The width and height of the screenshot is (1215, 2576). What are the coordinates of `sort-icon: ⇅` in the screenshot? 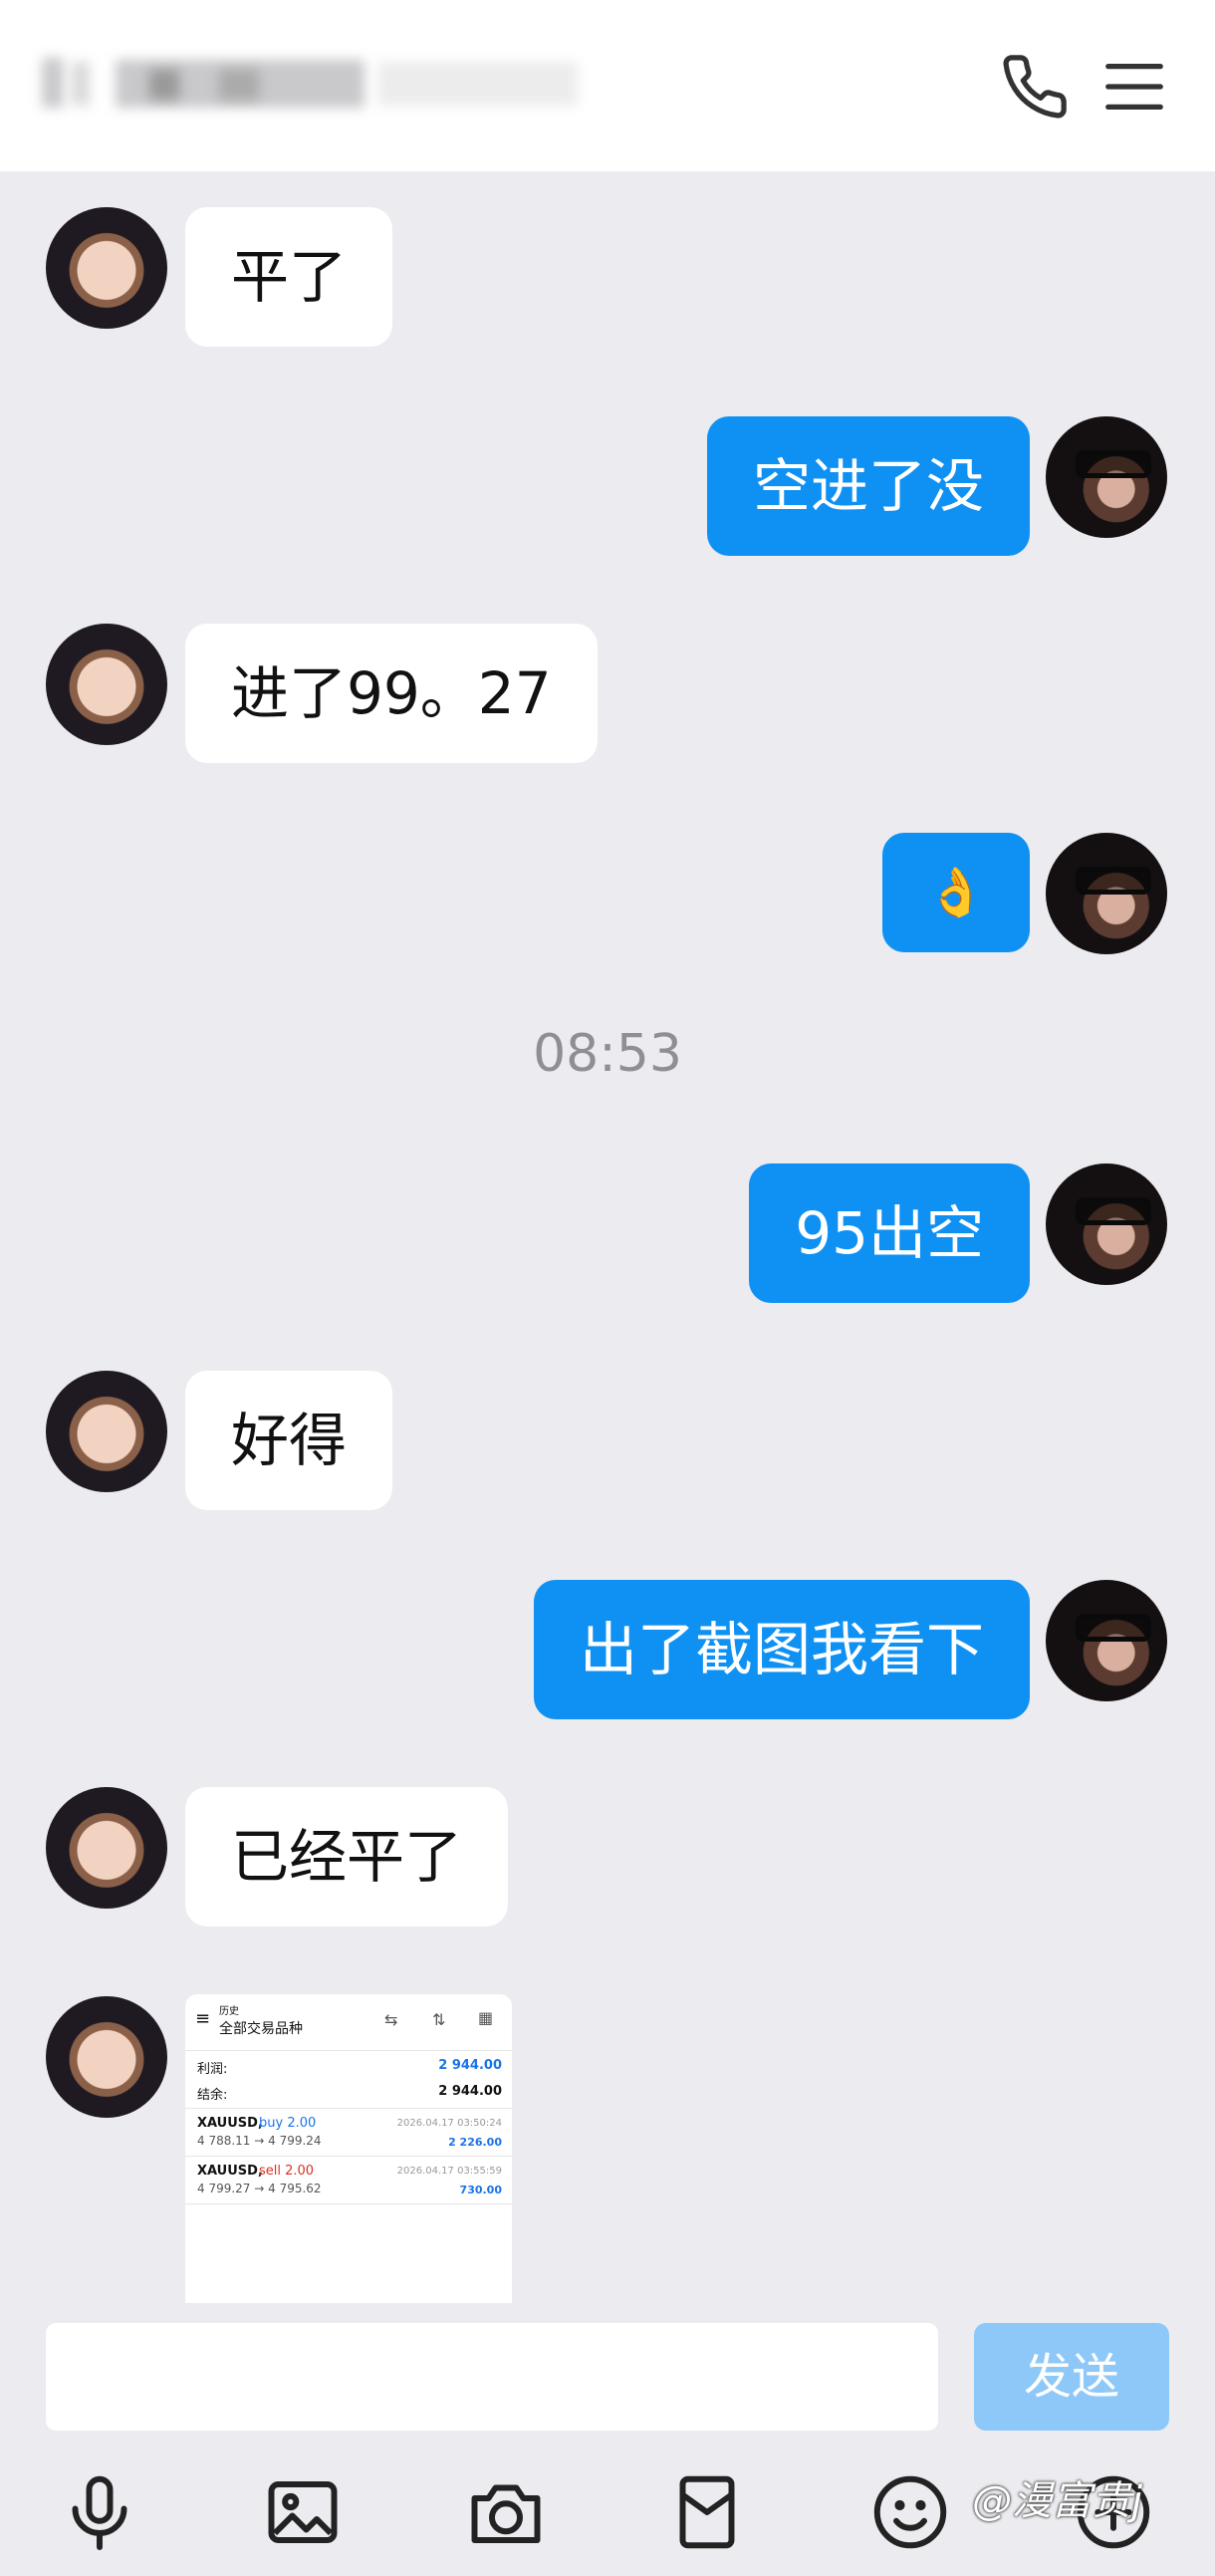 It's located at (439, 2019).